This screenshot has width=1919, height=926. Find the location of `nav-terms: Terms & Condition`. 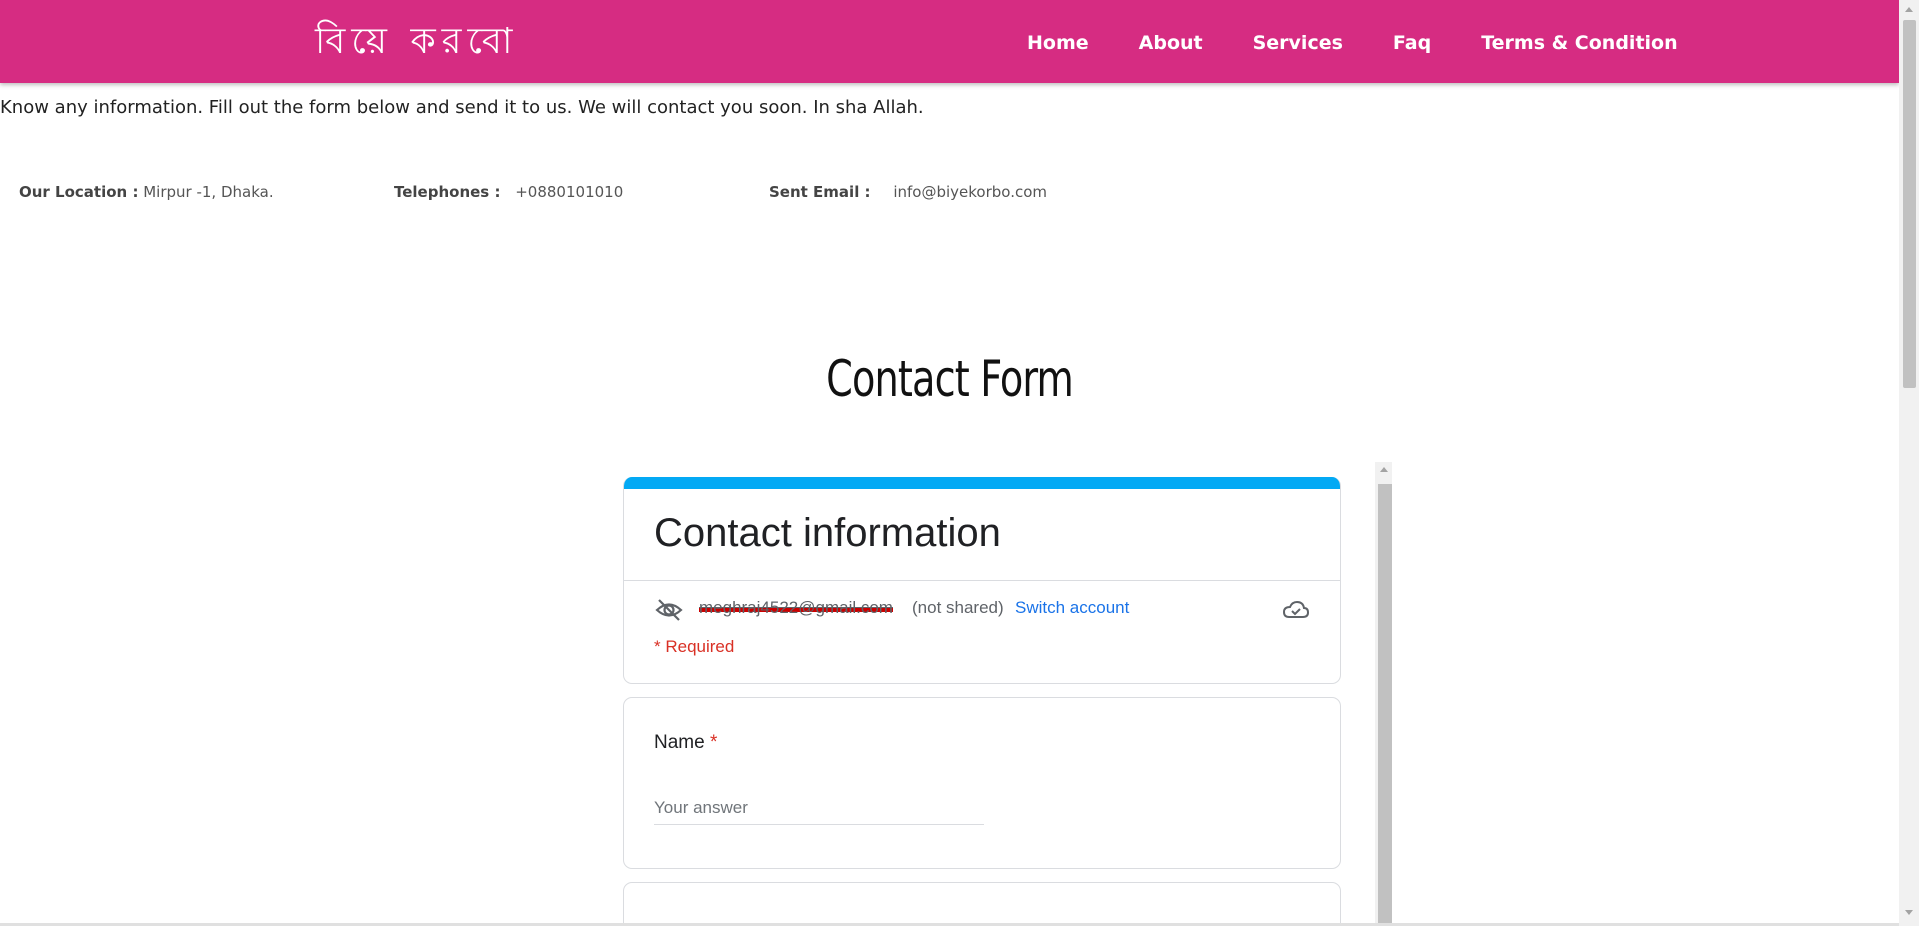

nav-terms: Terms & Condition is located at coordinates (1579, 43).